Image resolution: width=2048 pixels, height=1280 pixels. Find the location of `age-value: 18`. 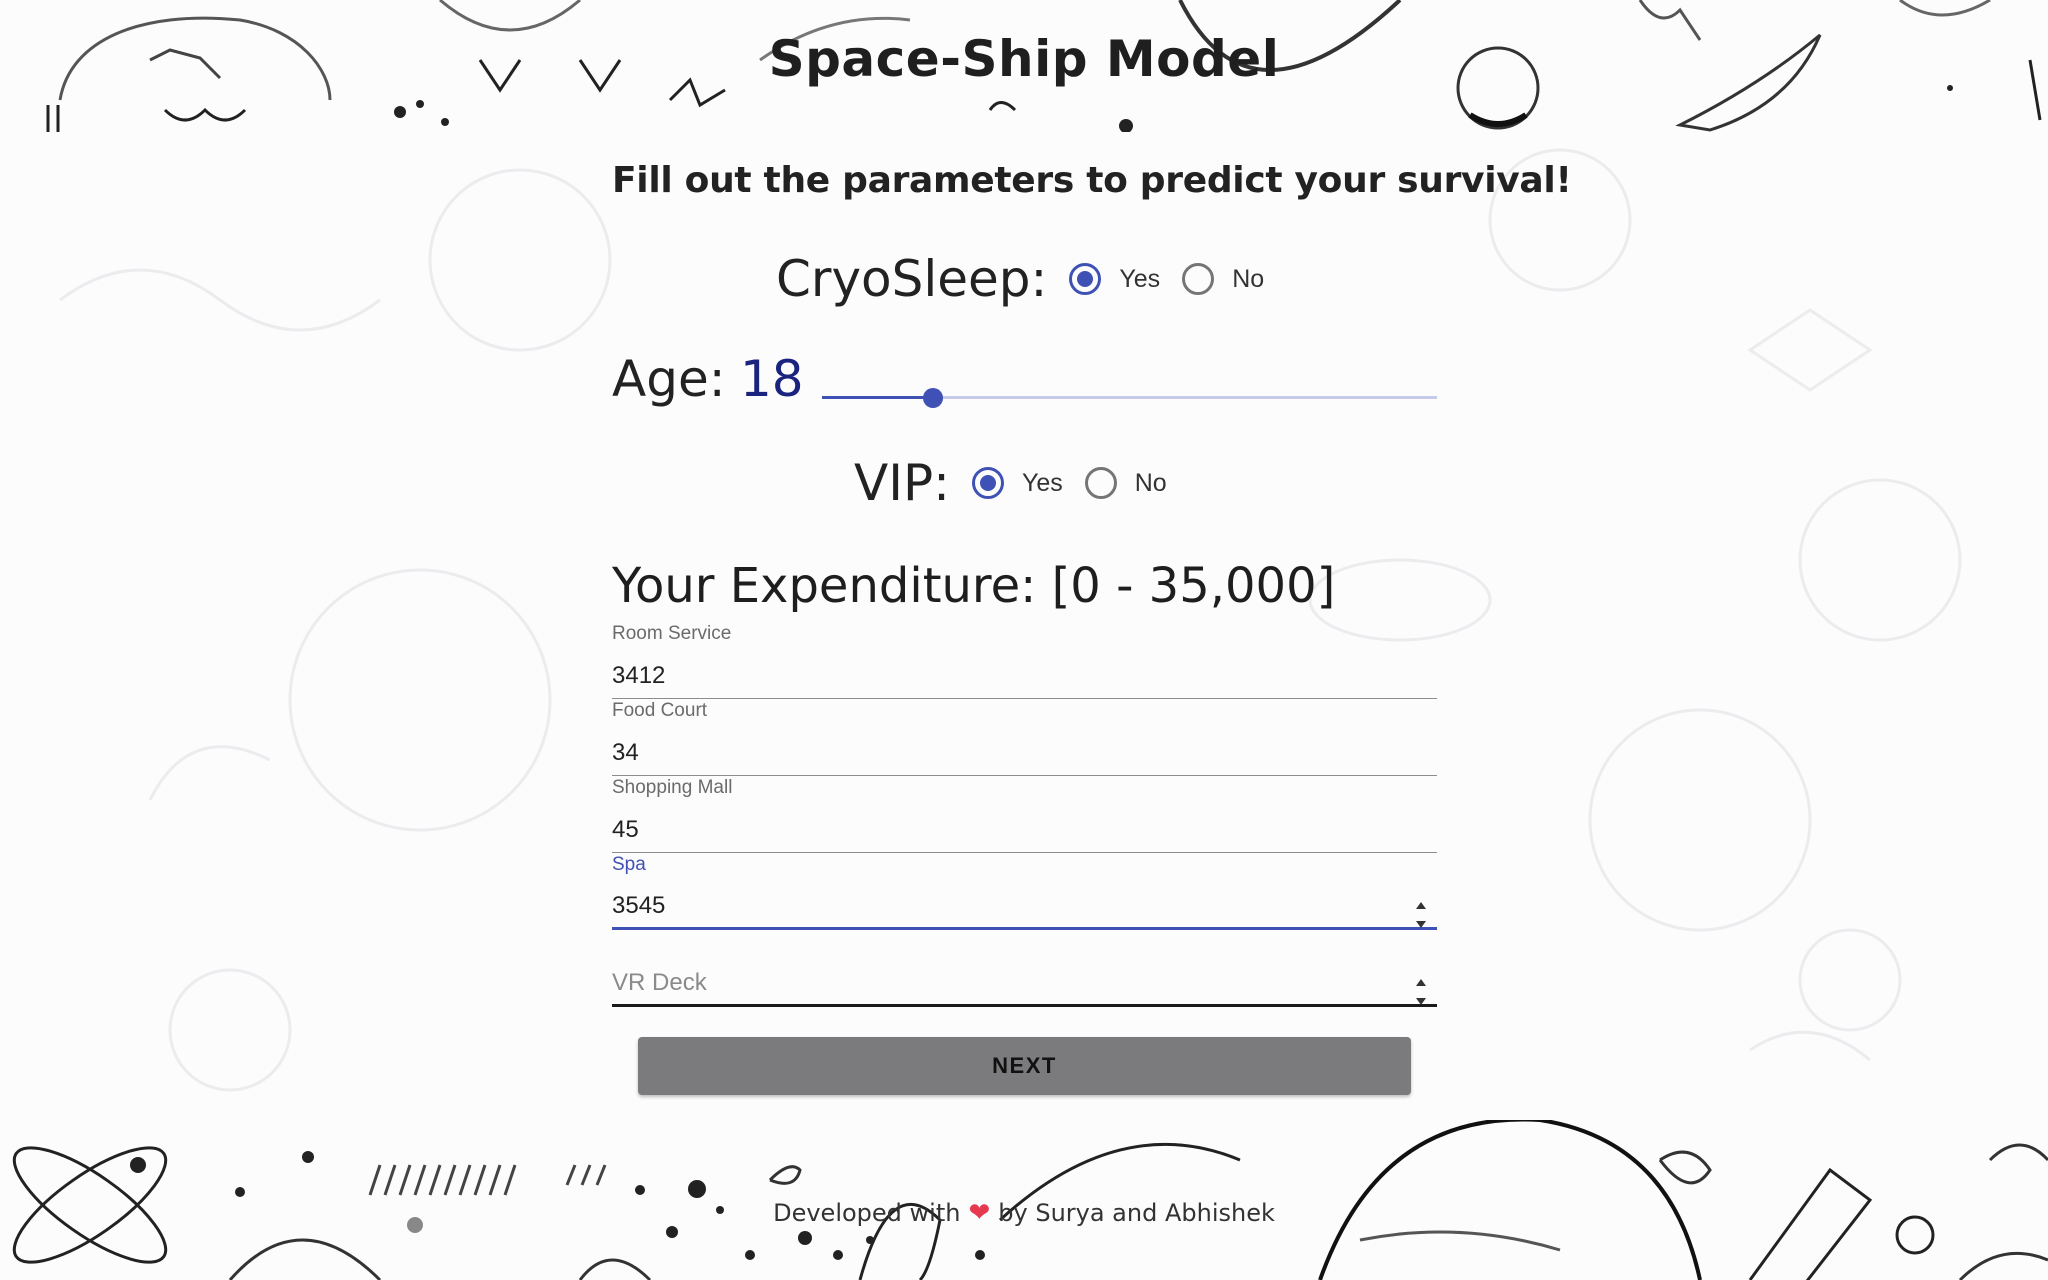

age-value: 18 is located at coordinates (772, 379).